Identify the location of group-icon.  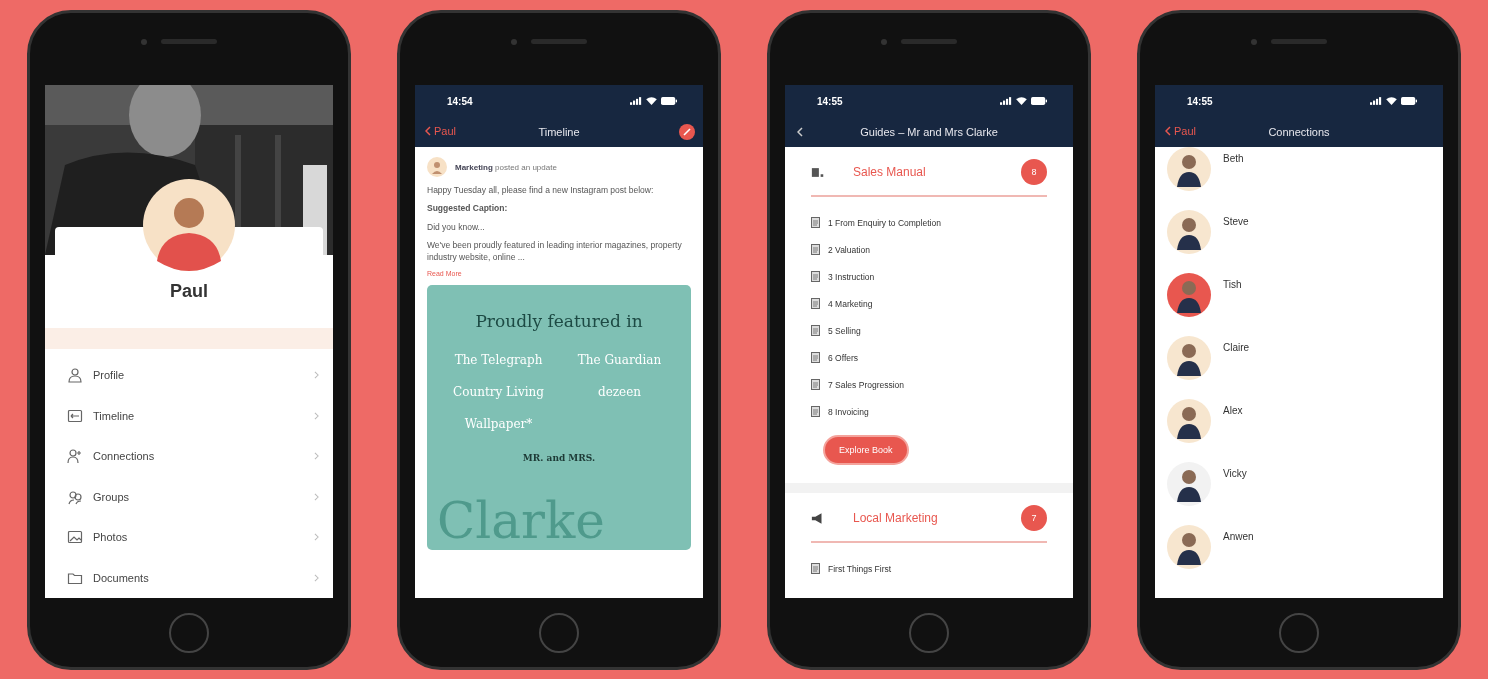
(75, 496).